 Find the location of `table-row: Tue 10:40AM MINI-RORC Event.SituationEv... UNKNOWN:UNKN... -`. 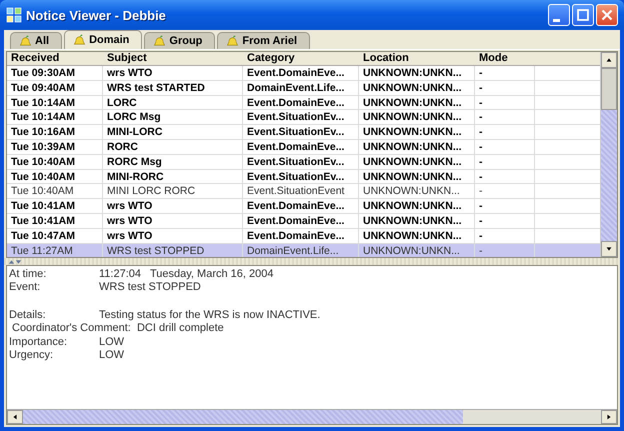

table-row: Tue 10:40AM MINI-RORC Event.SituationEv... UNKNOWN:UNKN... - is located at coordinates (303, 177).